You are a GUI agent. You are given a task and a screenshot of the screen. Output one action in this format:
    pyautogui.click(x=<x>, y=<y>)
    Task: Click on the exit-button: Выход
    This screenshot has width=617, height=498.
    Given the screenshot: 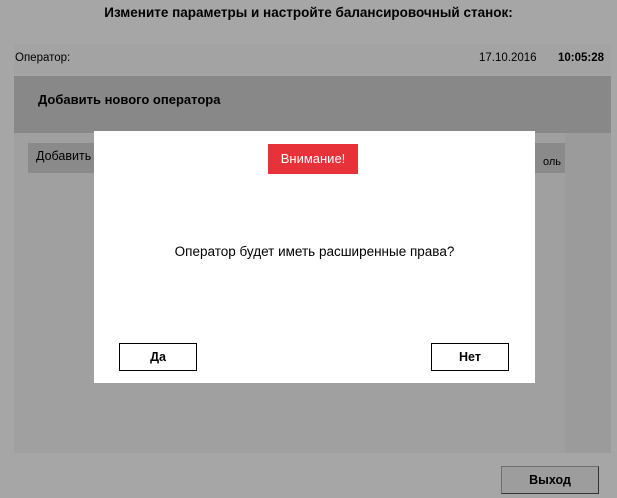 What is the action you would take?
    pyautogui.click(x=550, y=480)
    